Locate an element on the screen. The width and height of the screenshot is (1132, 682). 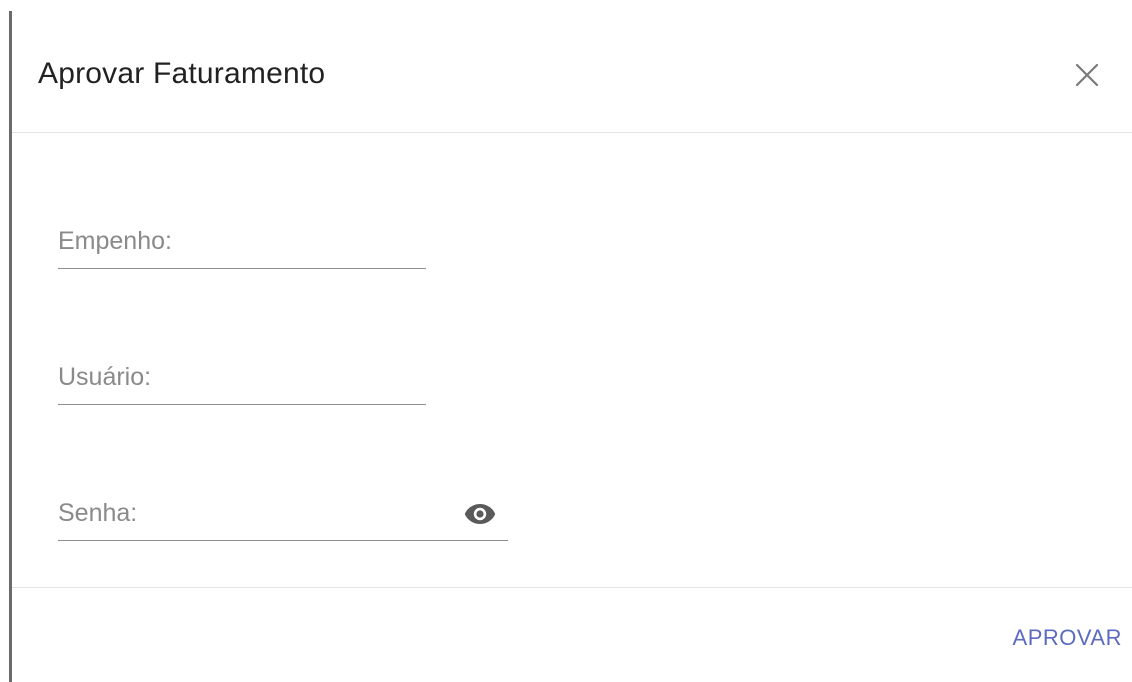
senha-underline is located at coordinates (283, 540).